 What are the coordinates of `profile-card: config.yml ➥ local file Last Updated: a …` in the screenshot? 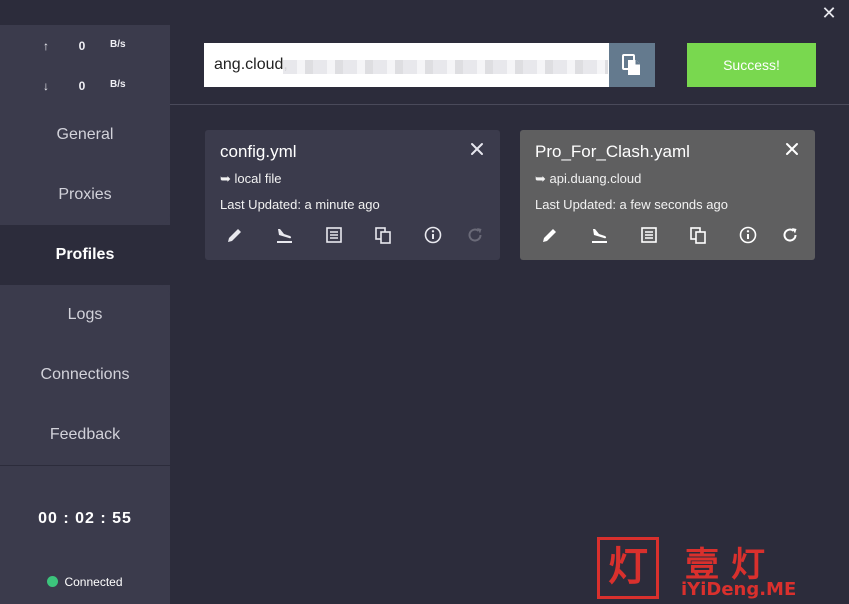 It's located at (352, 195).